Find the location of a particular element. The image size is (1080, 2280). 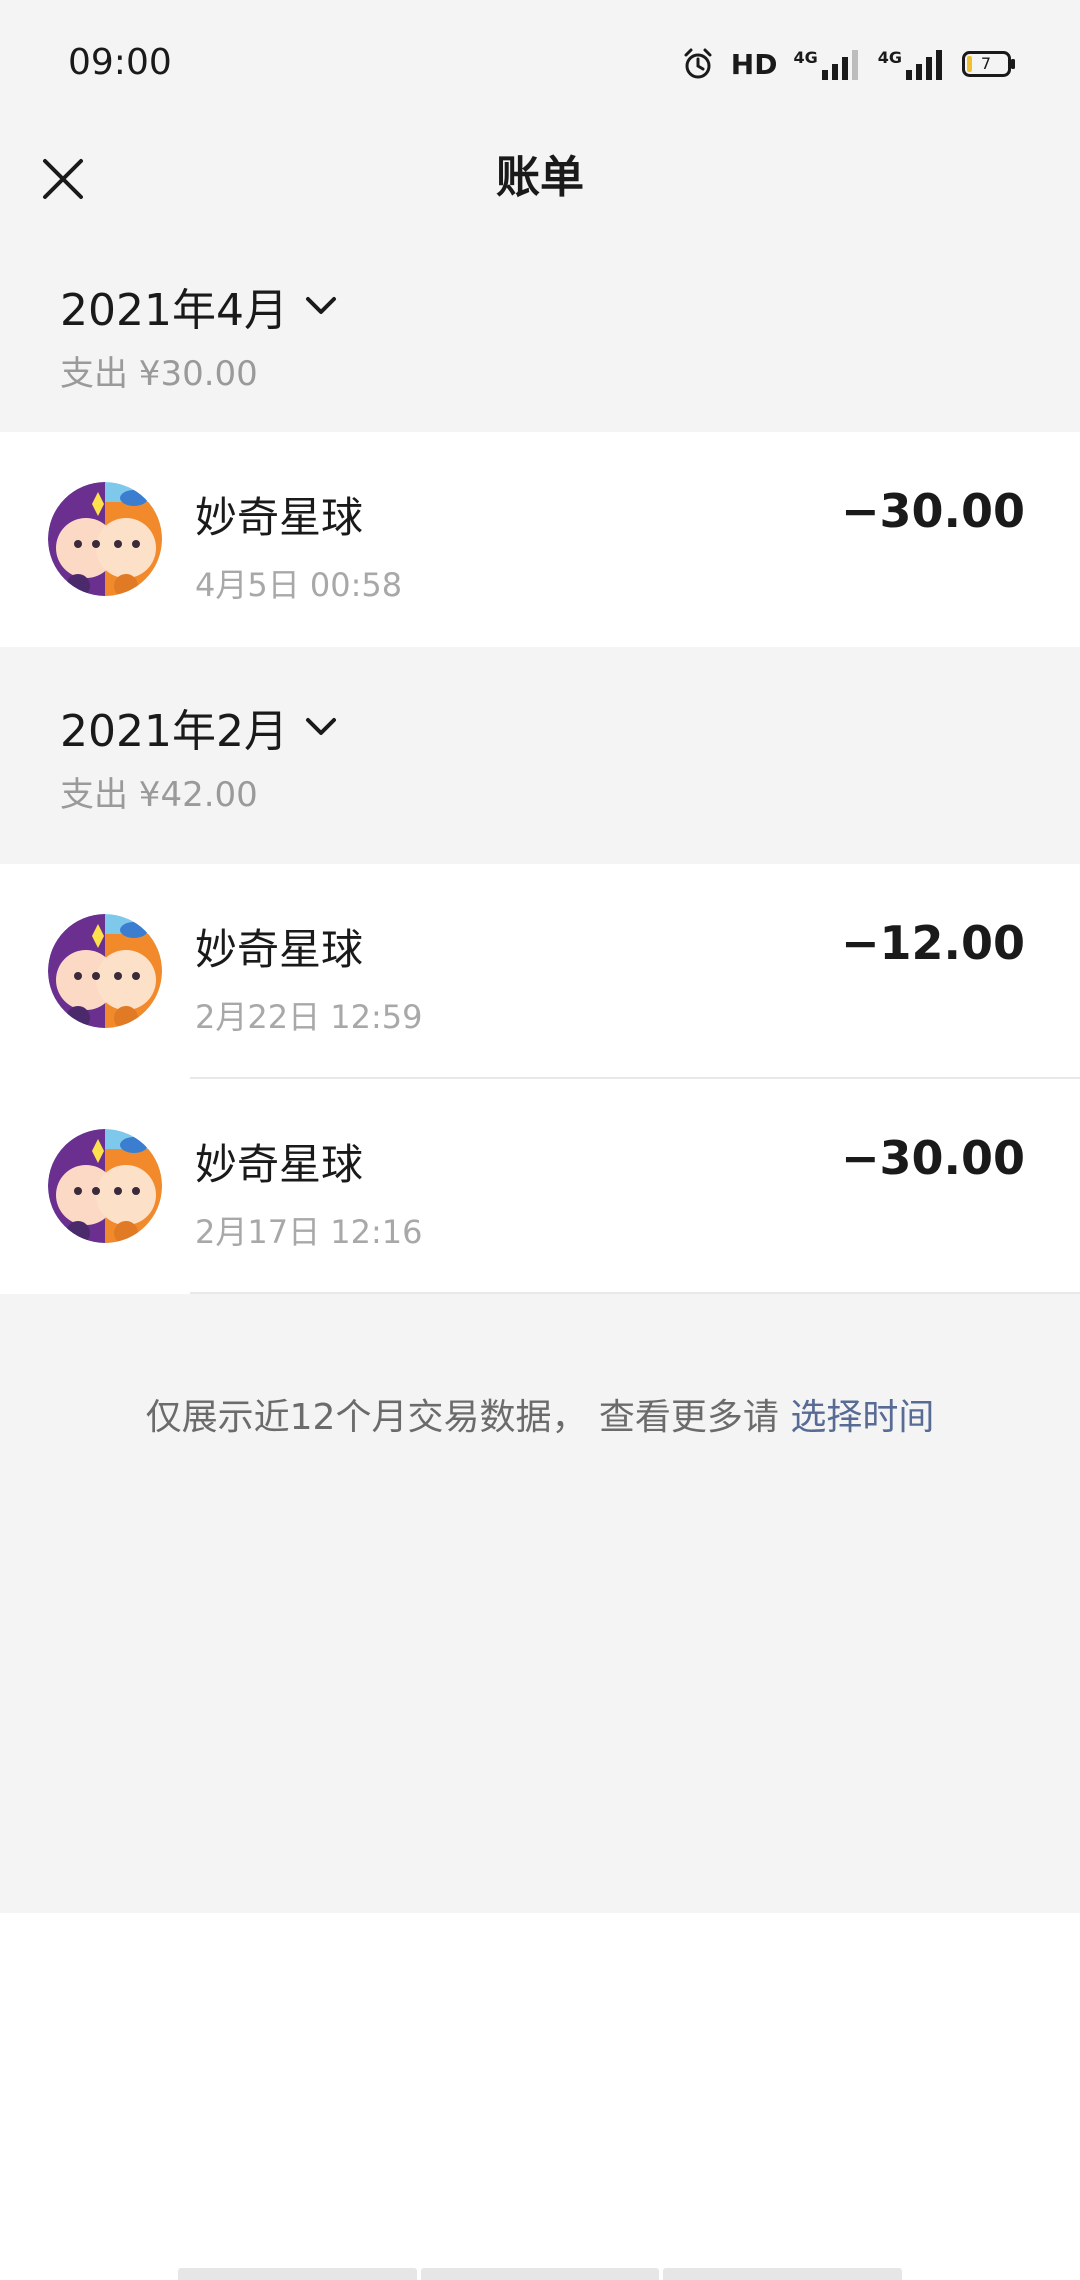

month-summary: 支出 ¥42.00 is located at coordinates (159, 795).